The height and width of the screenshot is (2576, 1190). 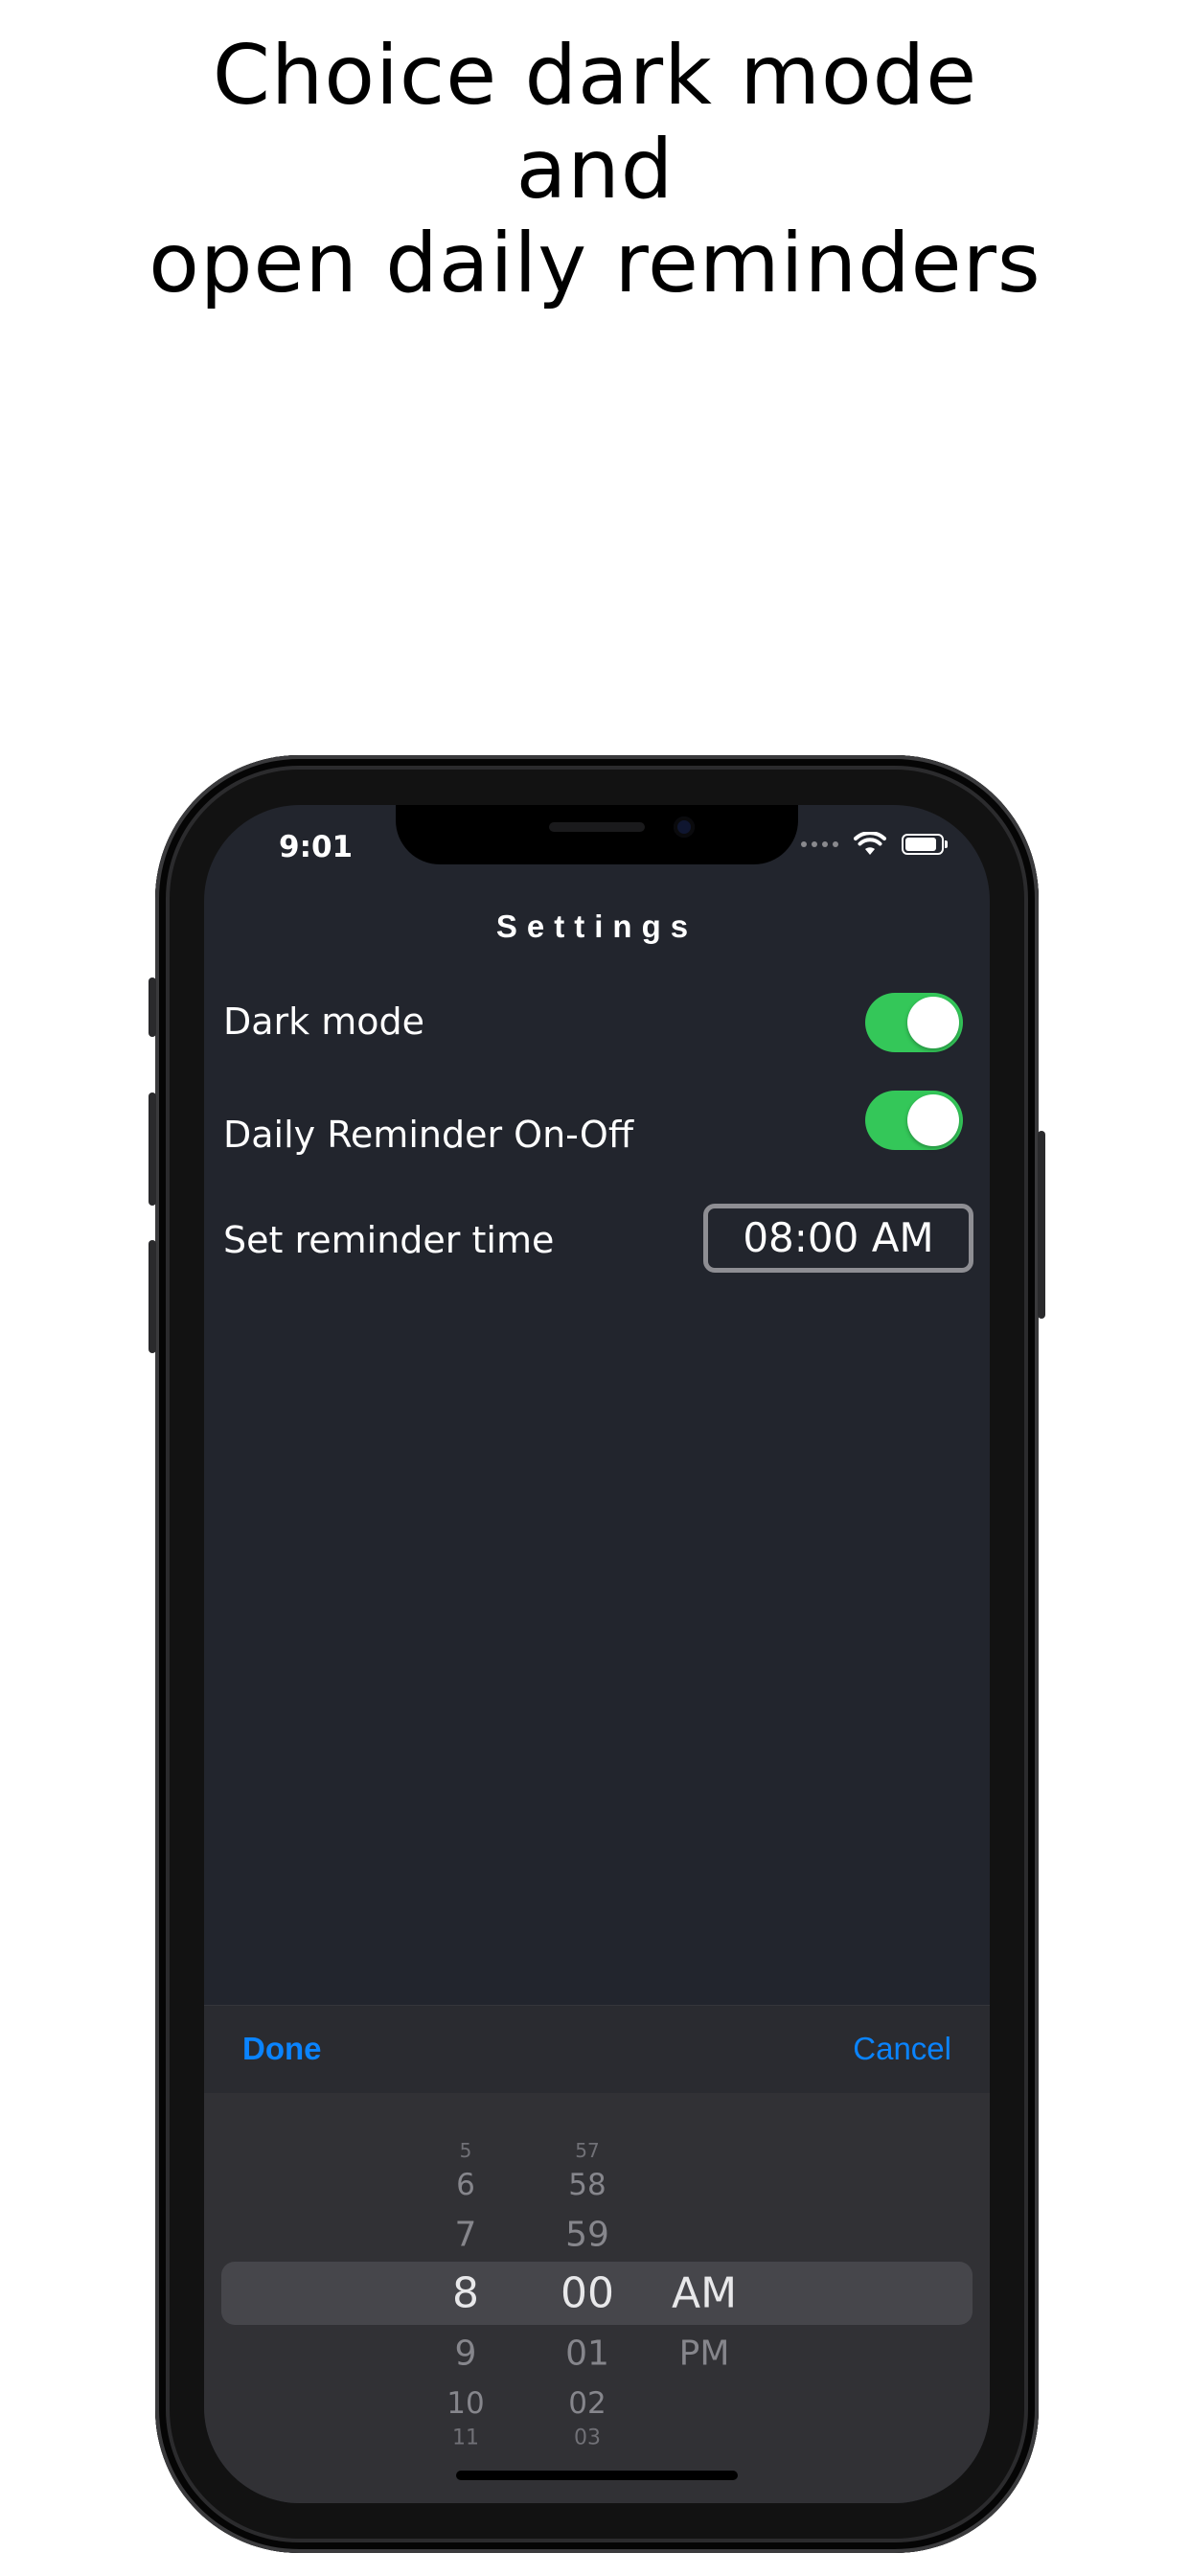 I want to click on speaker-grille, so click(x=597, y=827).